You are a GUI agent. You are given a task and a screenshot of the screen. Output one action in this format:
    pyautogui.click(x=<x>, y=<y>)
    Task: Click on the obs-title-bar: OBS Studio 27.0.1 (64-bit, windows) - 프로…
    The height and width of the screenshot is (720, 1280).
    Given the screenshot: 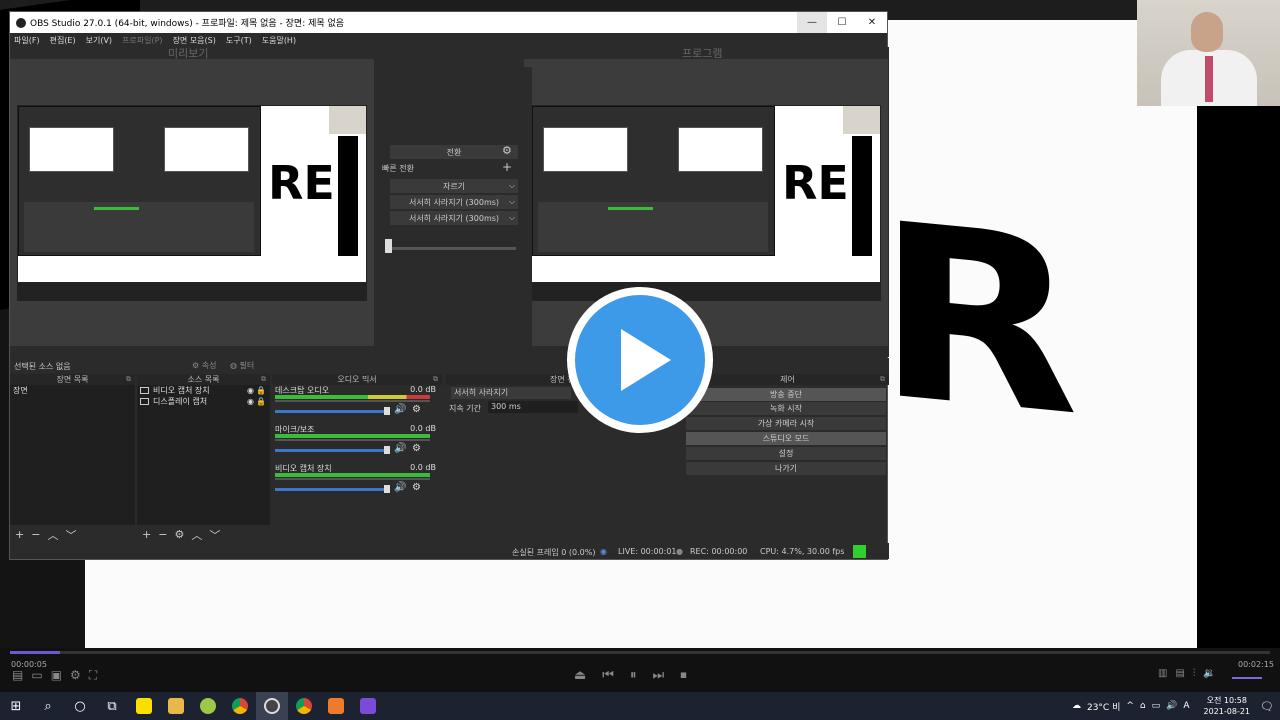 What is the action you would take?
    pyautogui.click(x=448, y=22)
    